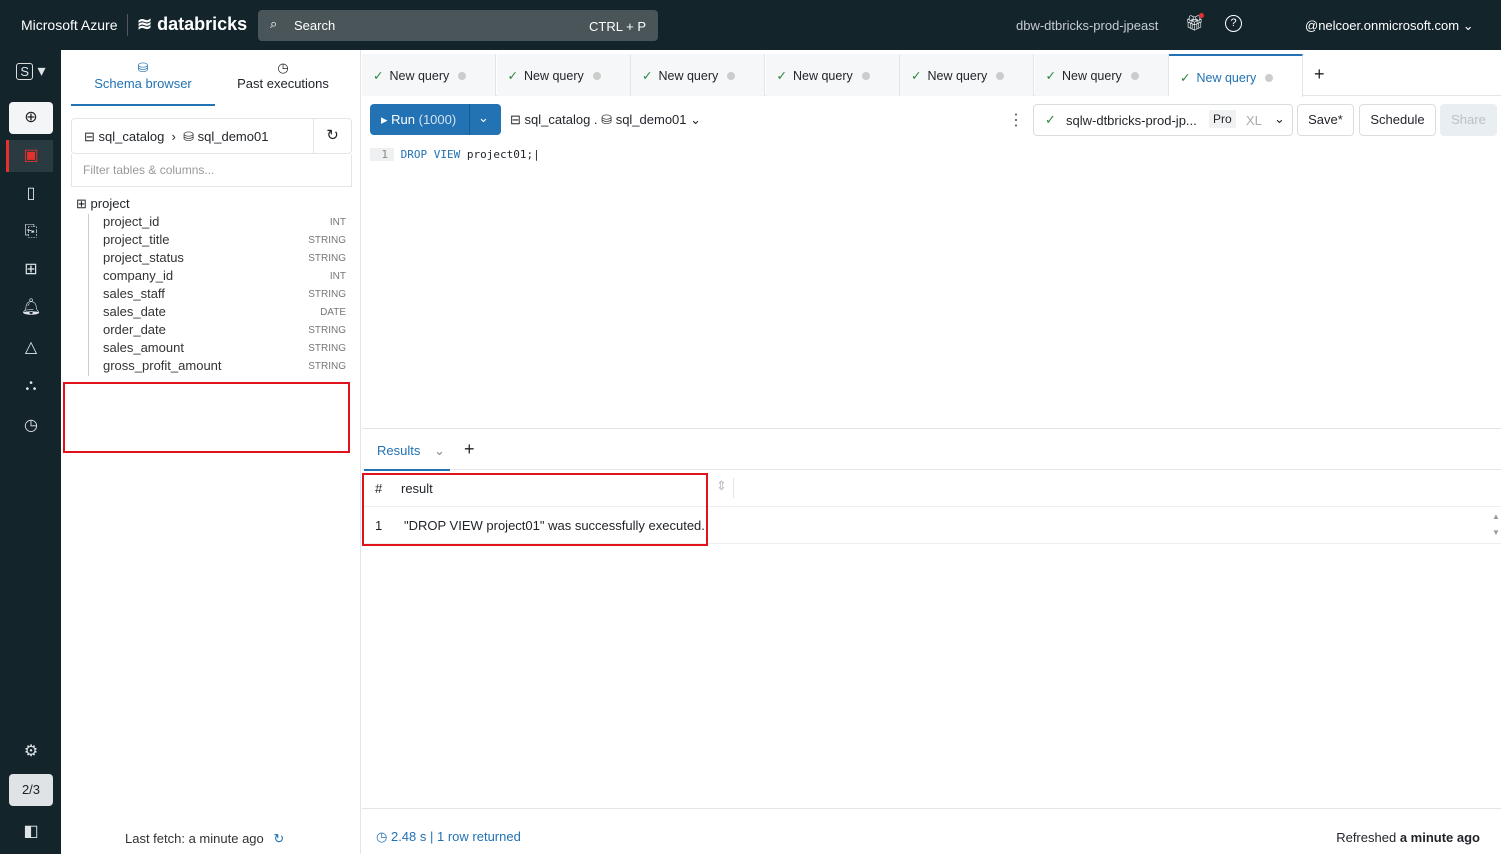 The width and height of the screenshot is (1501, 854). I want to click on schema-name: sql_demo01, so click(233, 136).